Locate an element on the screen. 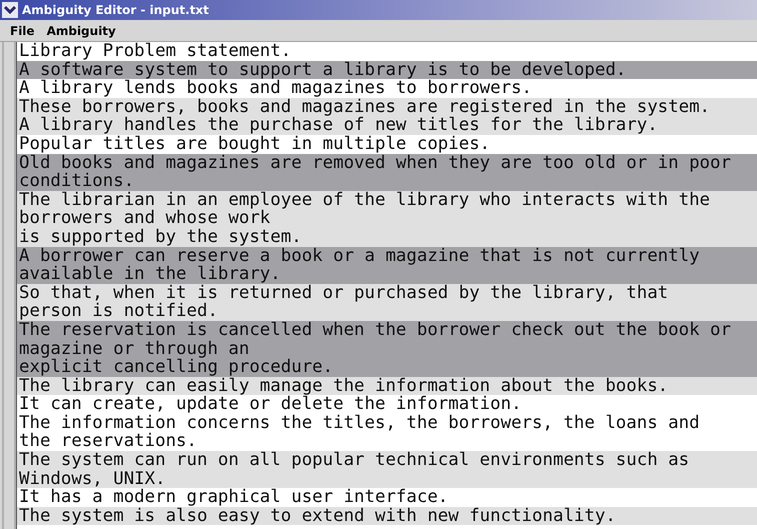 This screenshot has height=529, width=757. sentence-text: The system is also easy to extend with new functionality. is located at coordinates (387, 516).